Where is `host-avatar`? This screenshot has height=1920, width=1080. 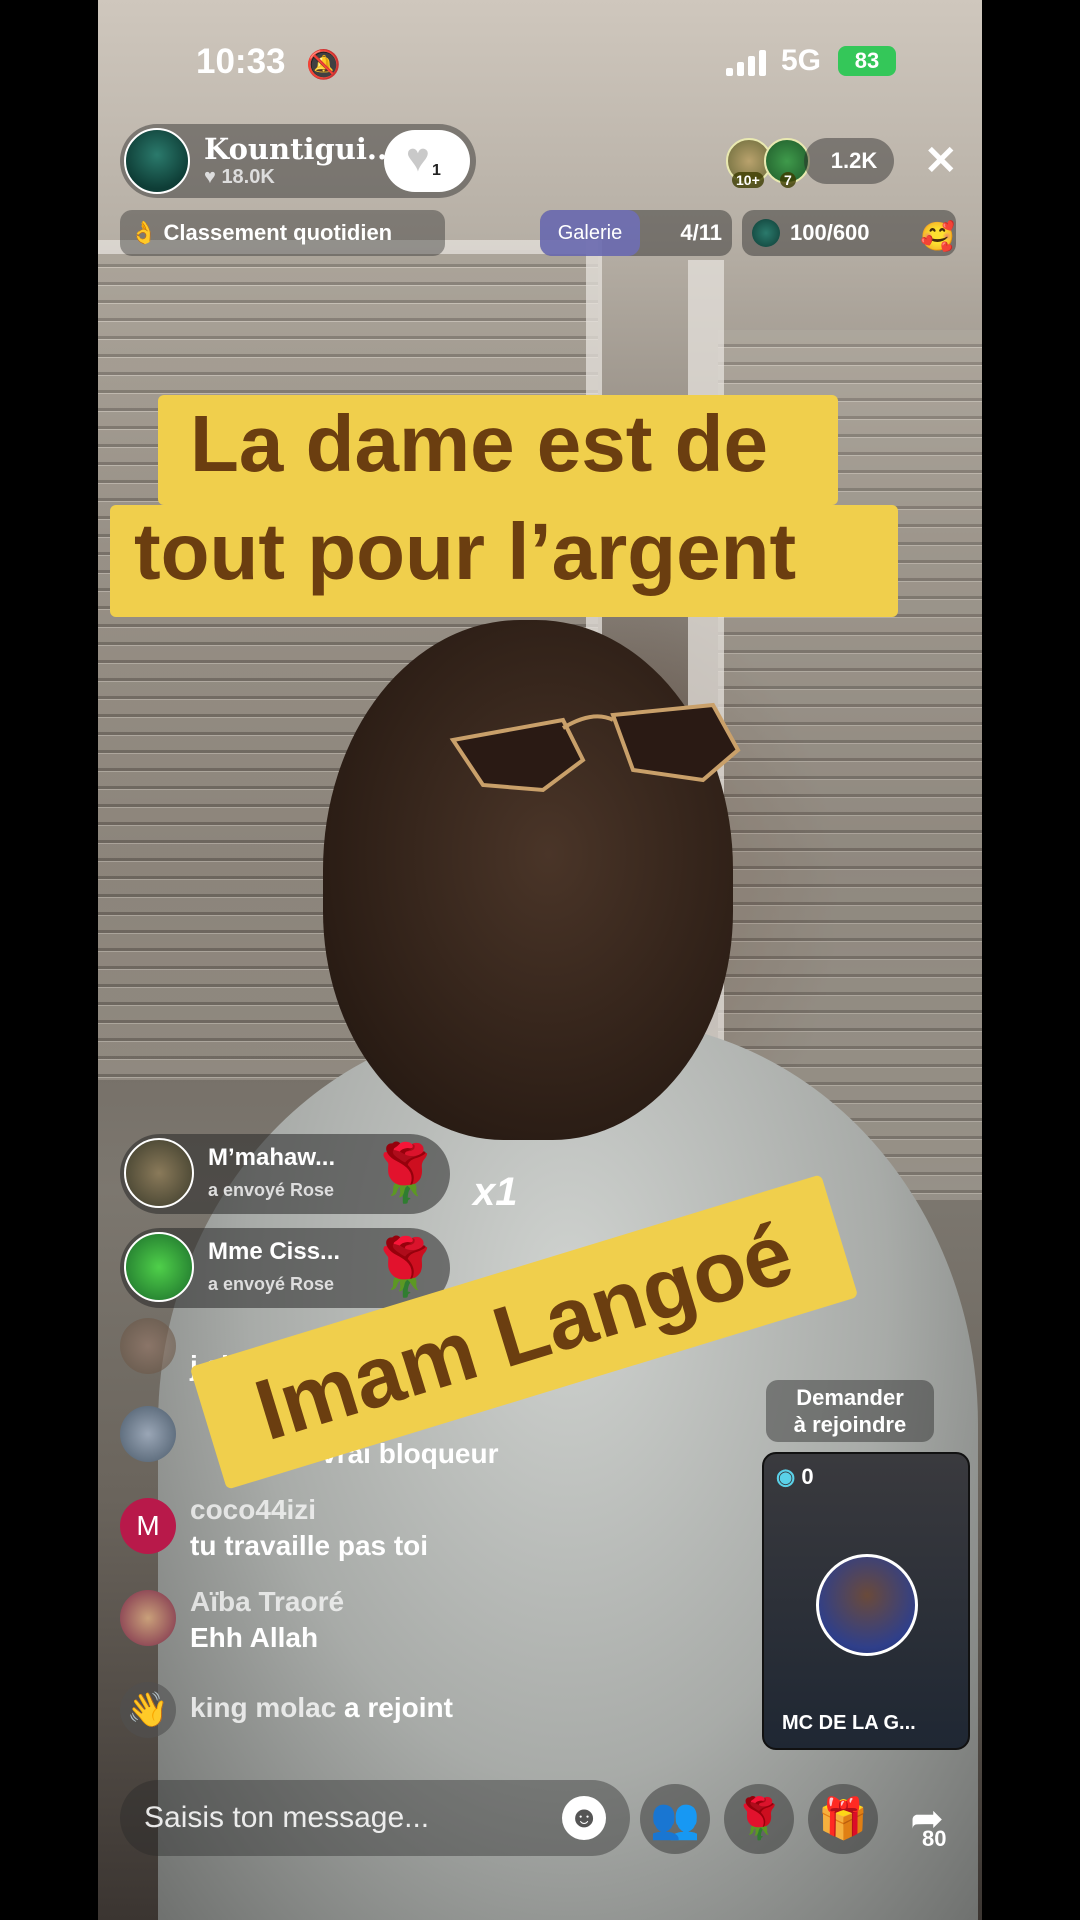 host-avatar is located at coordinates (157, 161).